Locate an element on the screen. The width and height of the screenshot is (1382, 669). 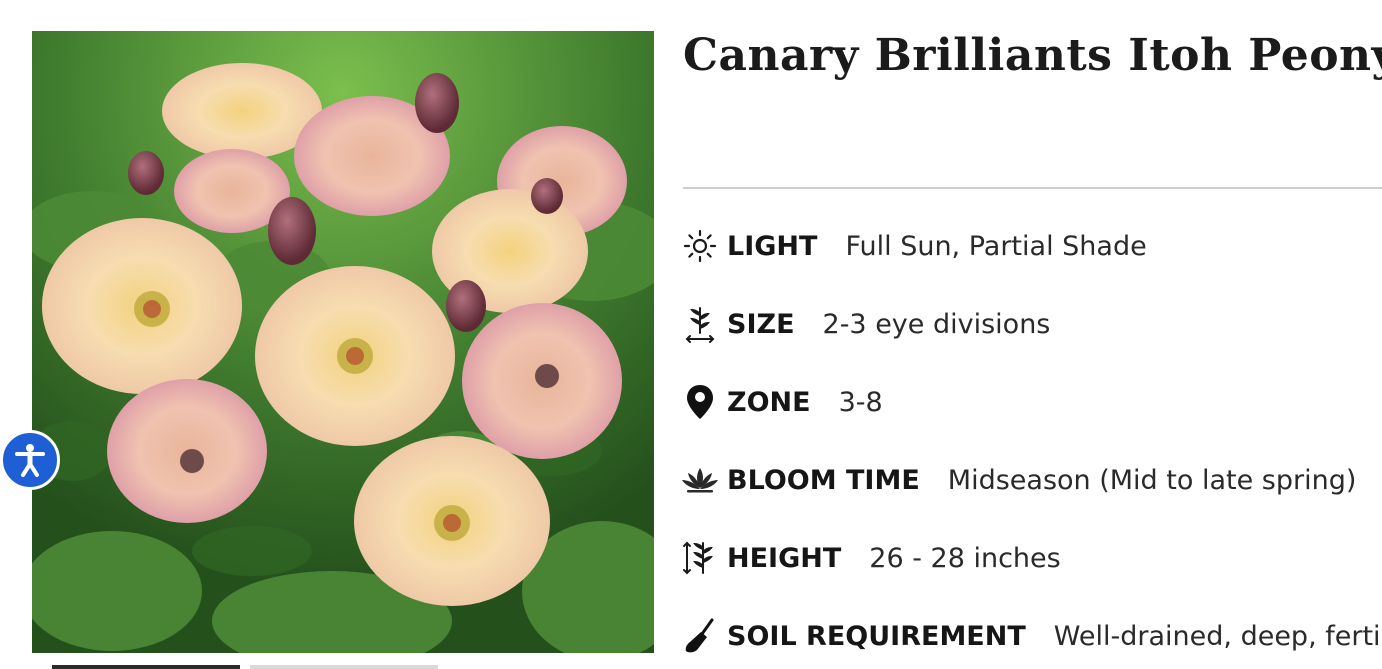
attribute-zone: ZONE 3-8 is located at coordinates (782, 402).